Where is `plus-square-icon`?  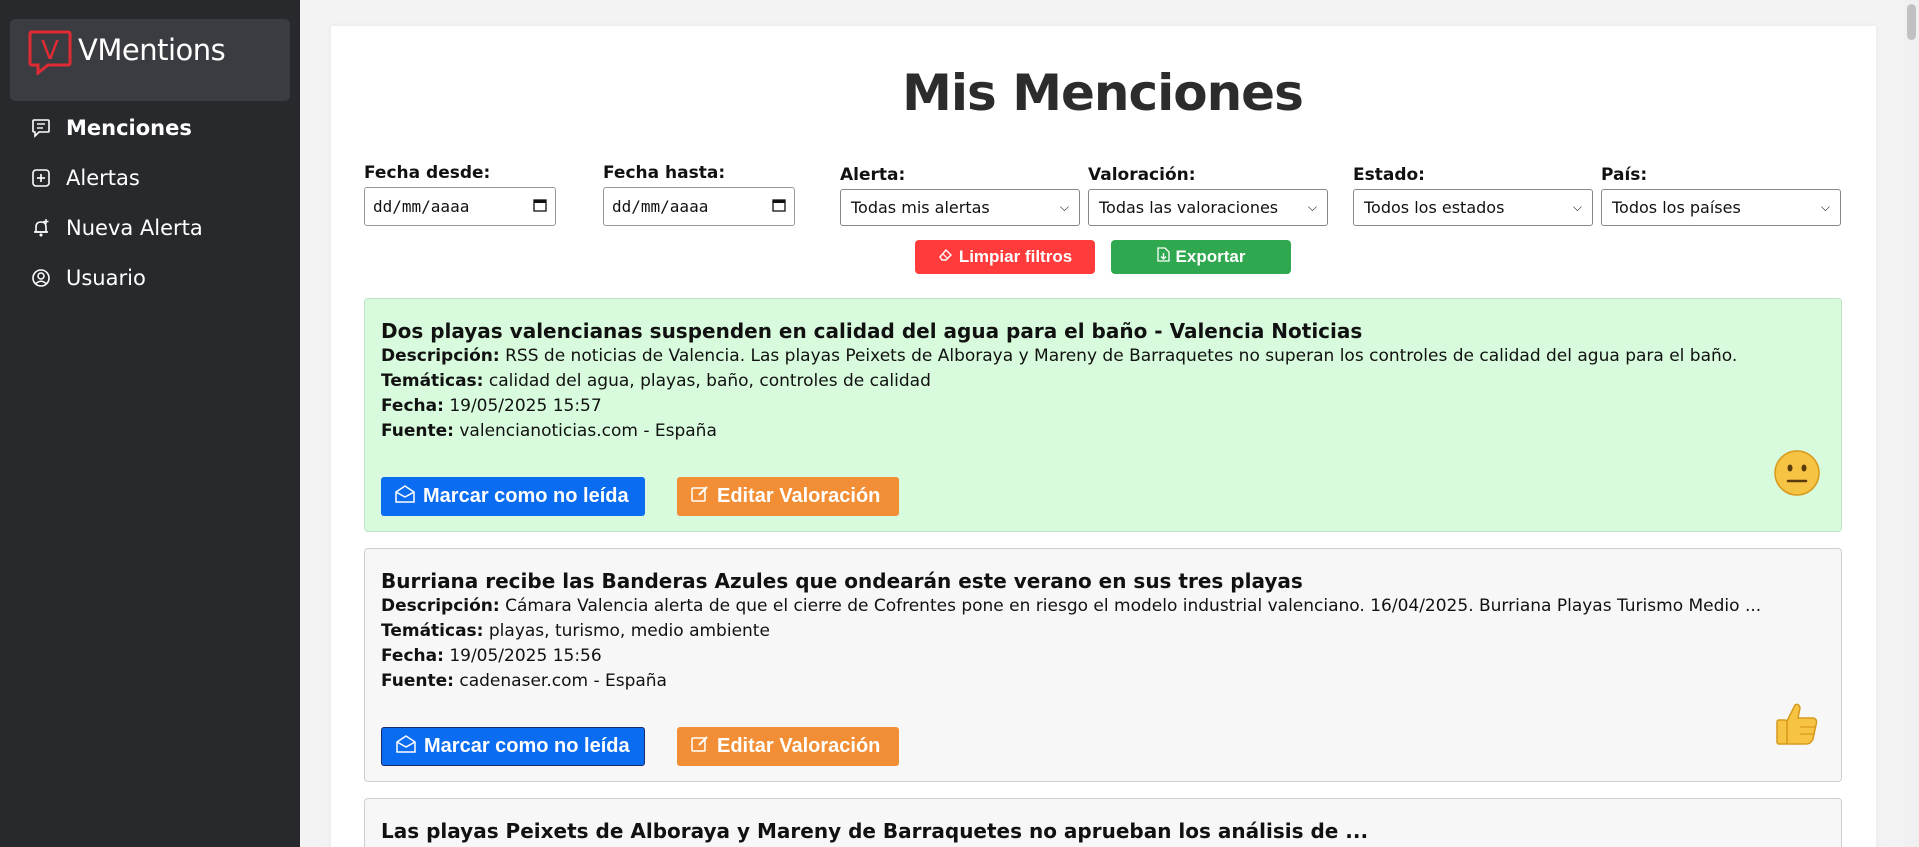
plus-square-icon is located at coordinates (41, 178).